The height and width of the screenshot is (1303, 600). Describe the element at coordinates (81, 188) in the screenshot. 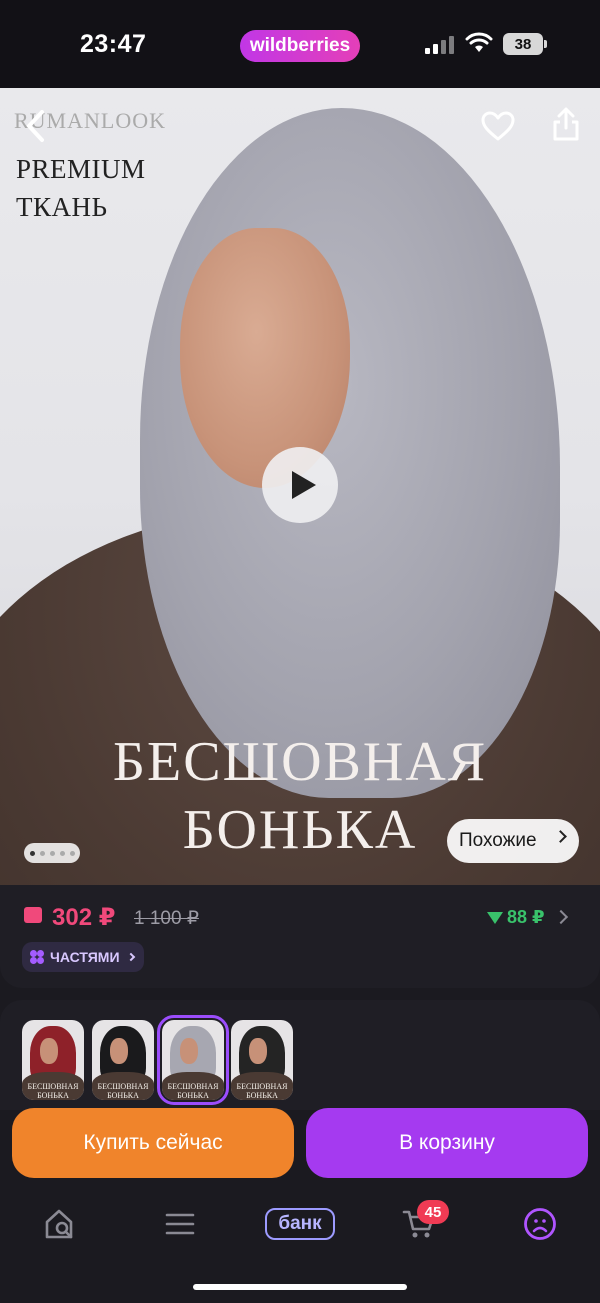

I see `premium-caption: PREMIUM ТКАНЬ` at that location.